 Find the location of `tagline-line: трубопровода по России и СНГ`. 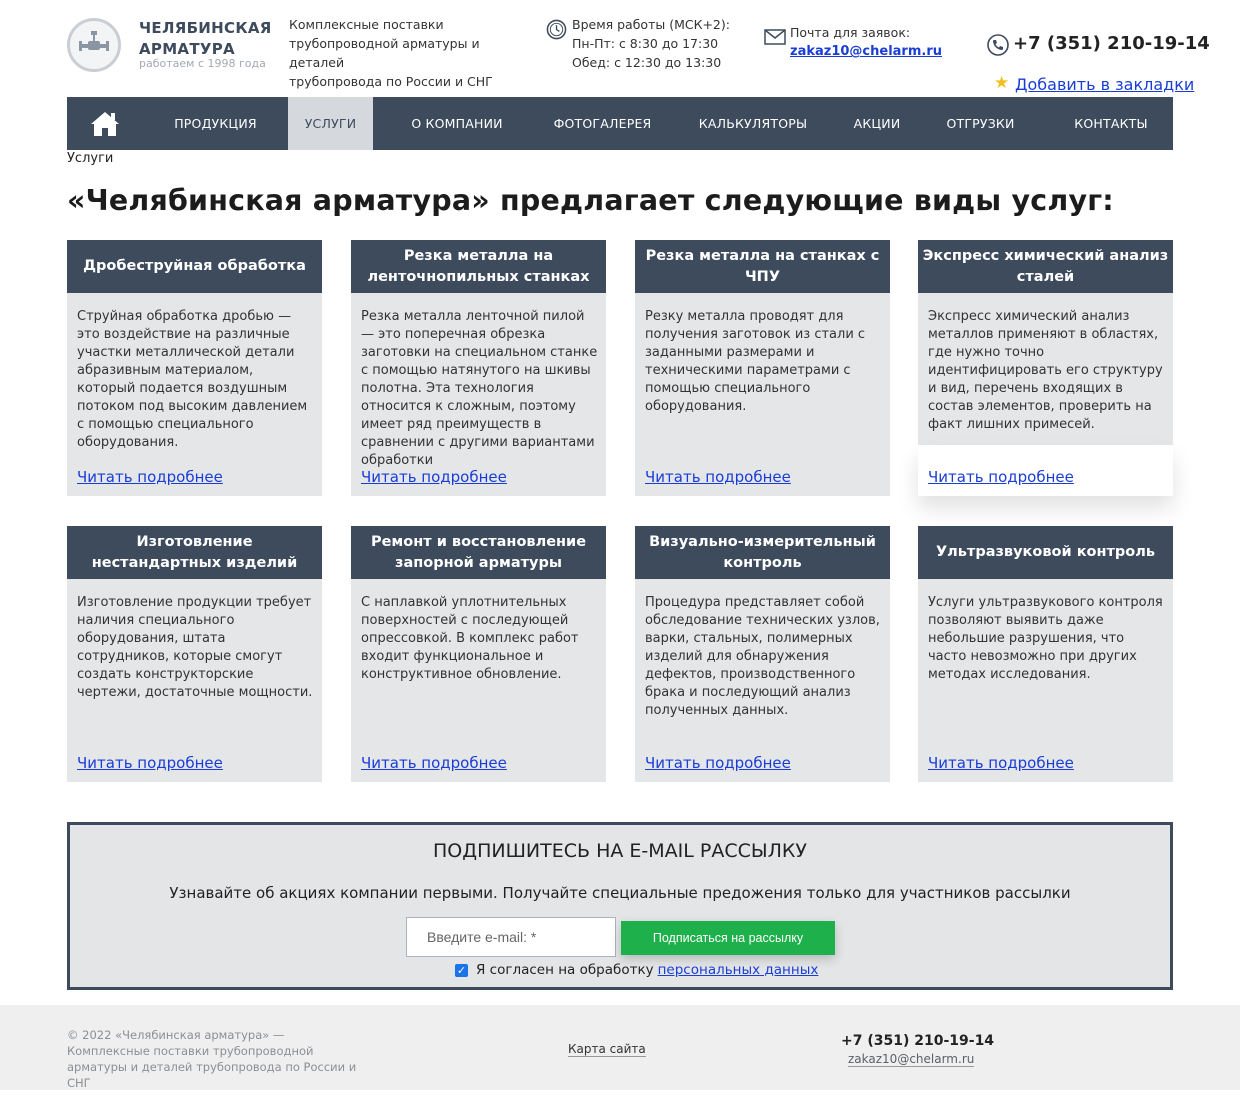

tagline-line: трубопровода по России и СНГ is located at coordinates (391, 81).